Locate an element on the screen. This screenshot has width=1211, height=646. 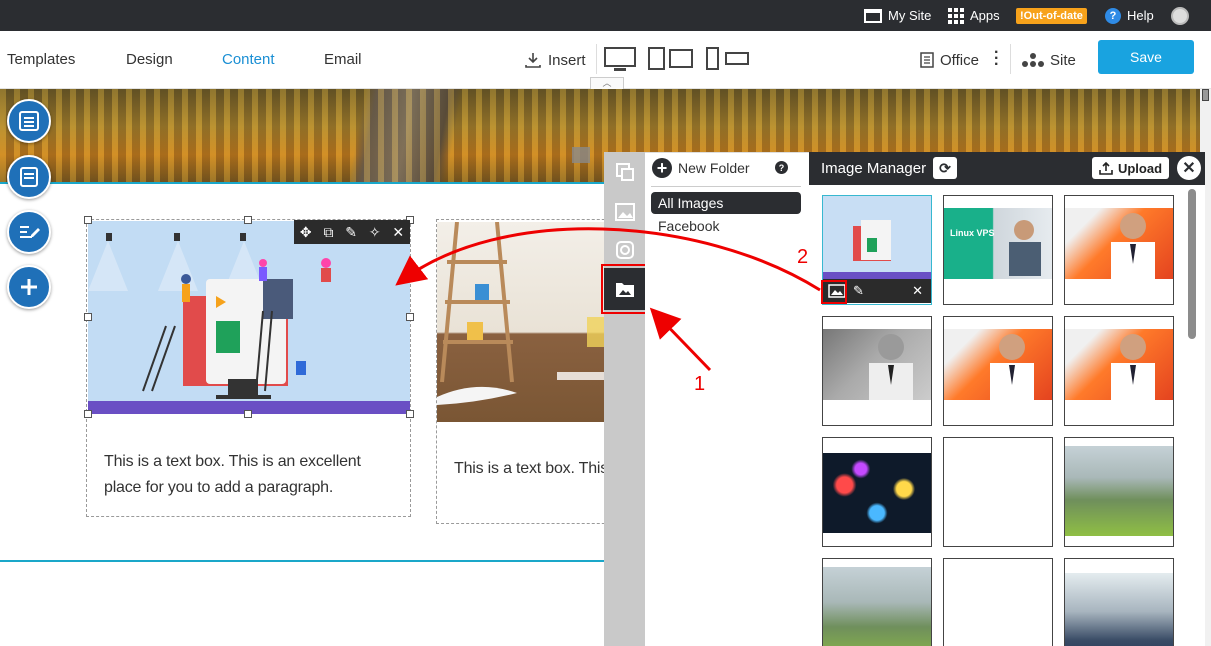
stock-photos-tab is located at coordinates (624, 212).